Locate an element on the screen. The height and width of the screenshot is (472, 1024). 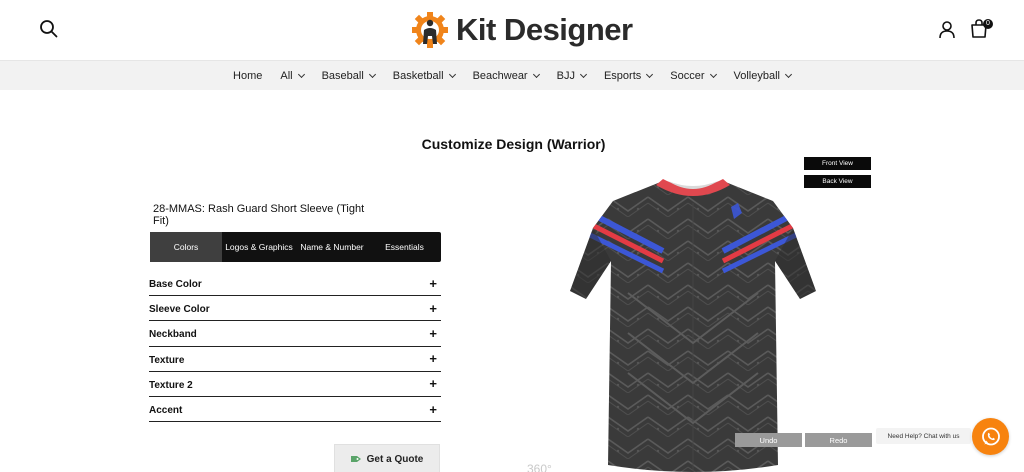
site-header: Kit Designer 0 is located at coordinates (512, 30).